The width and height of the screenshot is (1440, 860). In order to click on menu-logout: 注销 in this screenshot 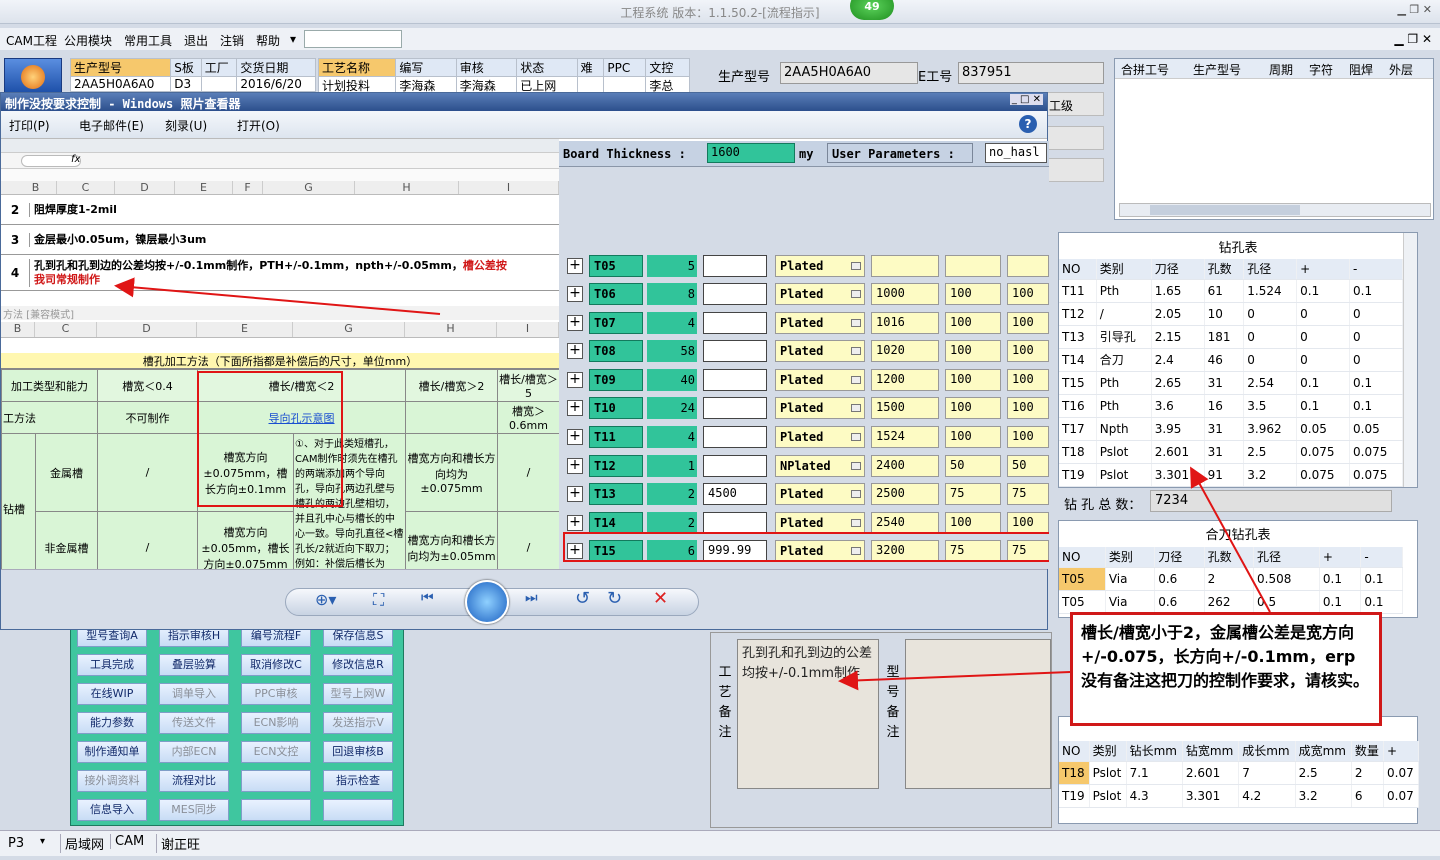, I will do `click(232, 40)`.